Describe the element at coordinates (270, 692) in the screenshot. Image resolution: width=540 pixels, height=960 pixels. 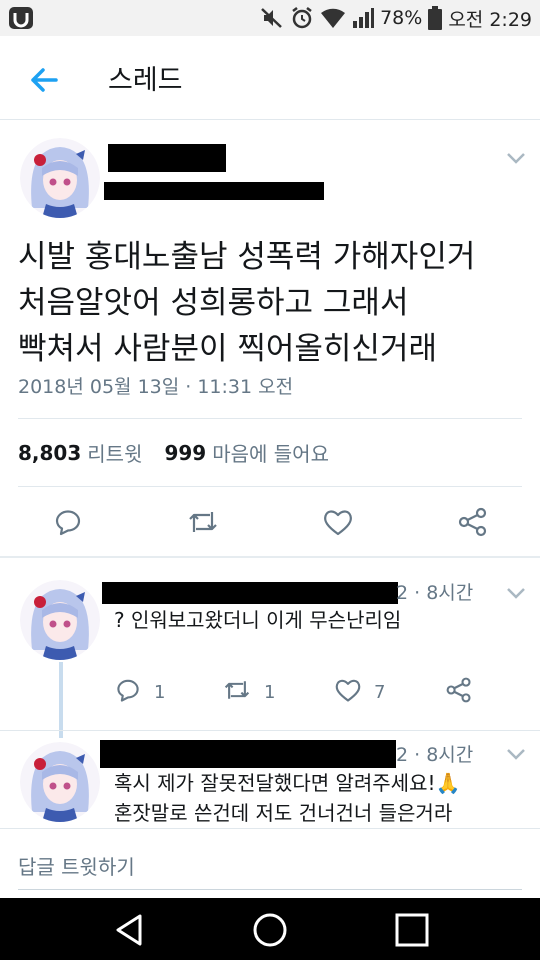
I see `reply-retweet-count: 1` at that location.